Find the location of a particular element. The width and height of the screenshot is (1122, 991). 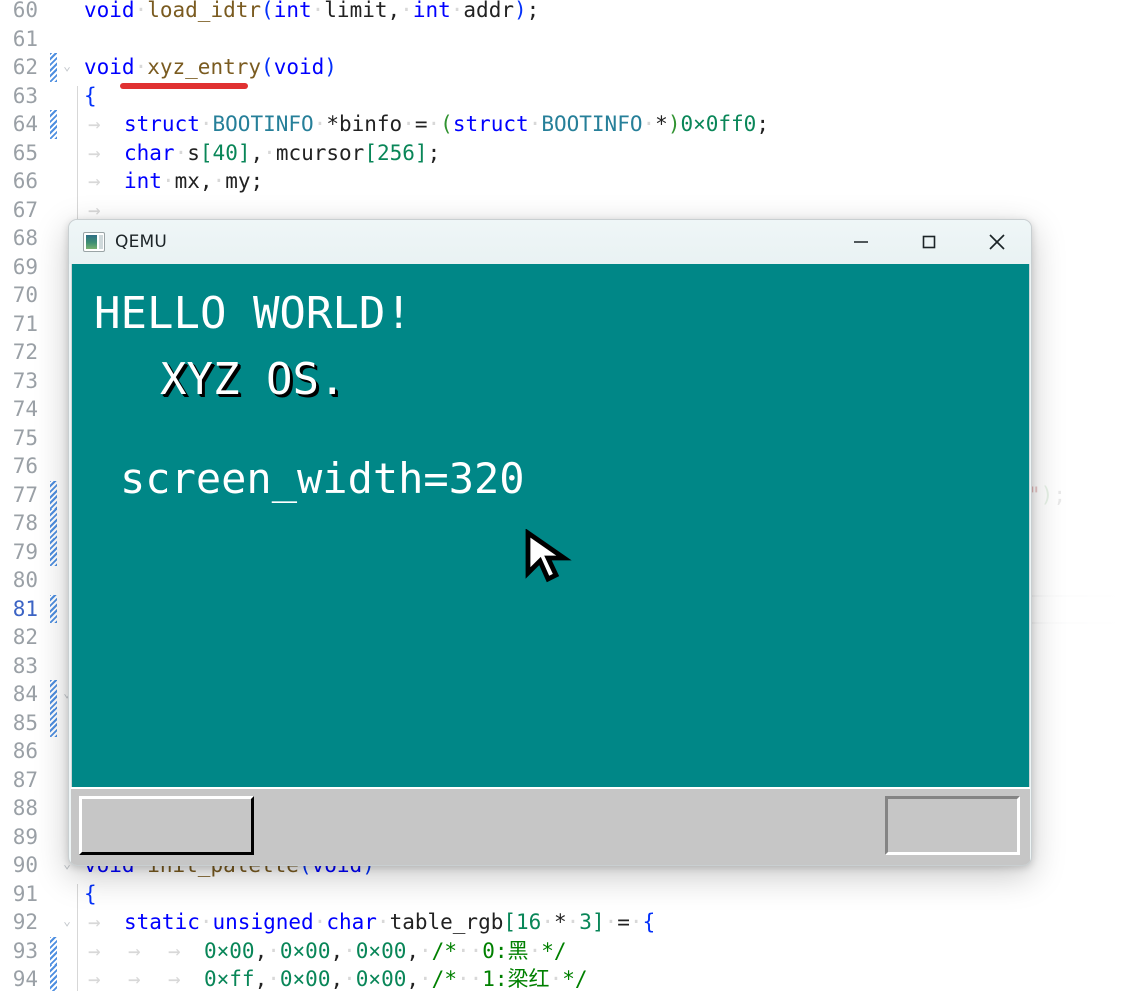

code-token: ] is located at coordinates (598, 922).